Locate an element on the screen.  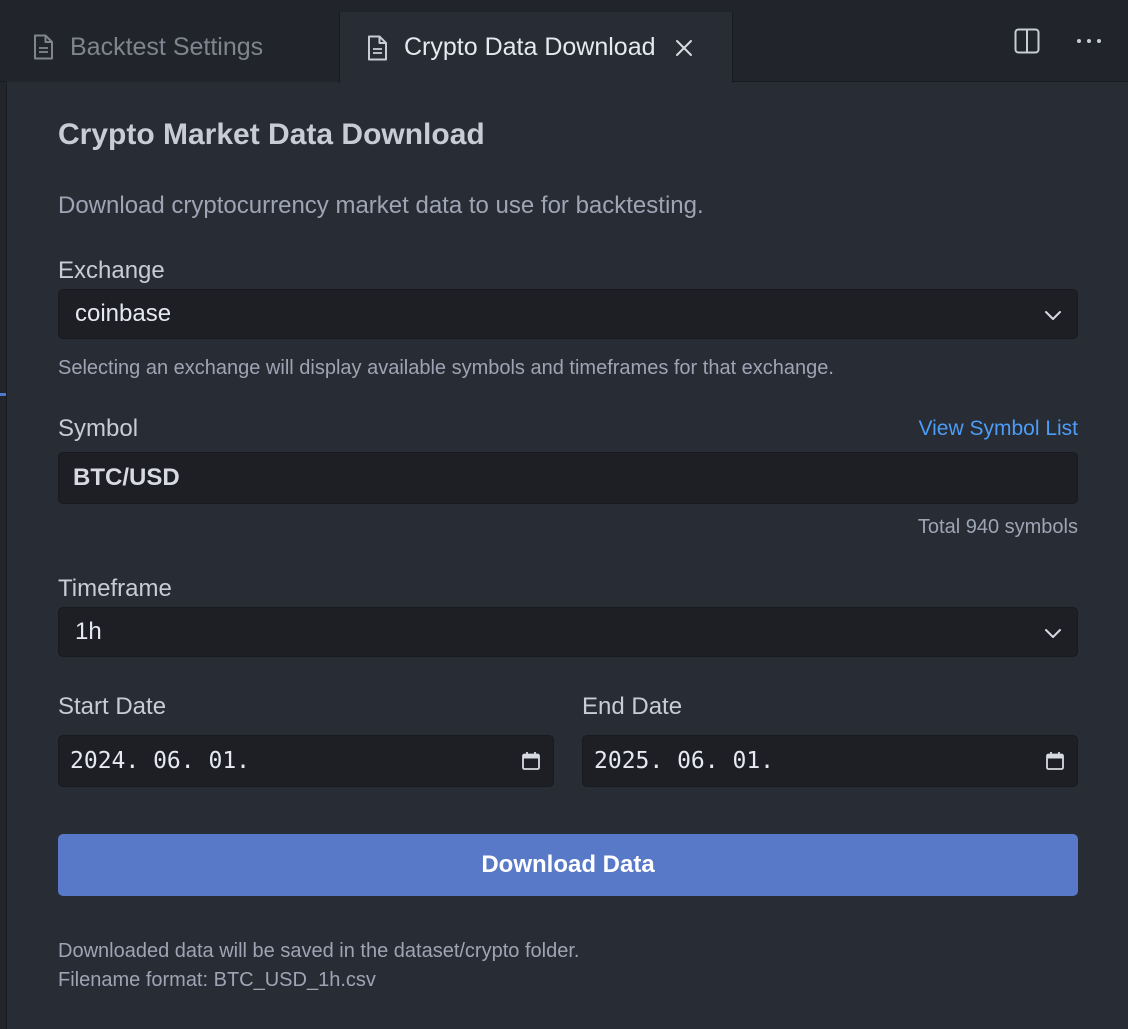
timeframe-select: 1h is located at coordinates (568, 632).